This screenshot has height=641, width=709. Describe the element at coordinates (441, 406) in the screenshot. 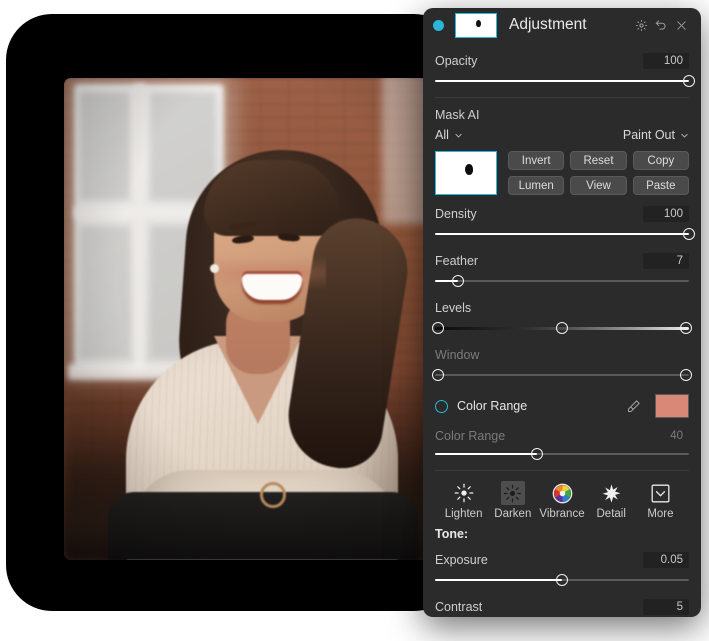

I see `color-range-toggle-icon` at that location.